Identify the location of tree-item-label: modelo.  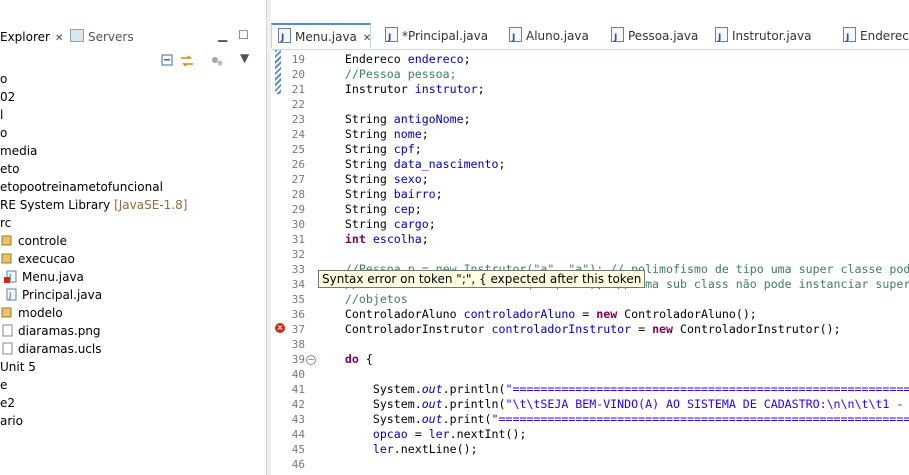
(40, 313).